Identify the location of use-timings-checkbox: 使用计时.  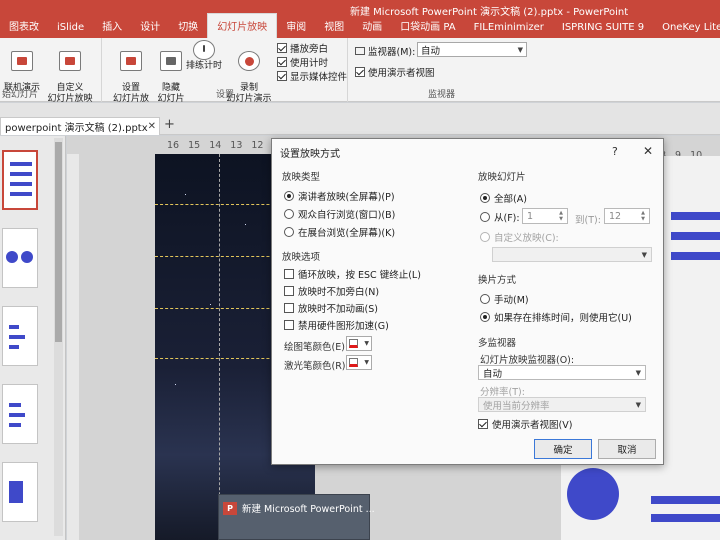
(302, 62).